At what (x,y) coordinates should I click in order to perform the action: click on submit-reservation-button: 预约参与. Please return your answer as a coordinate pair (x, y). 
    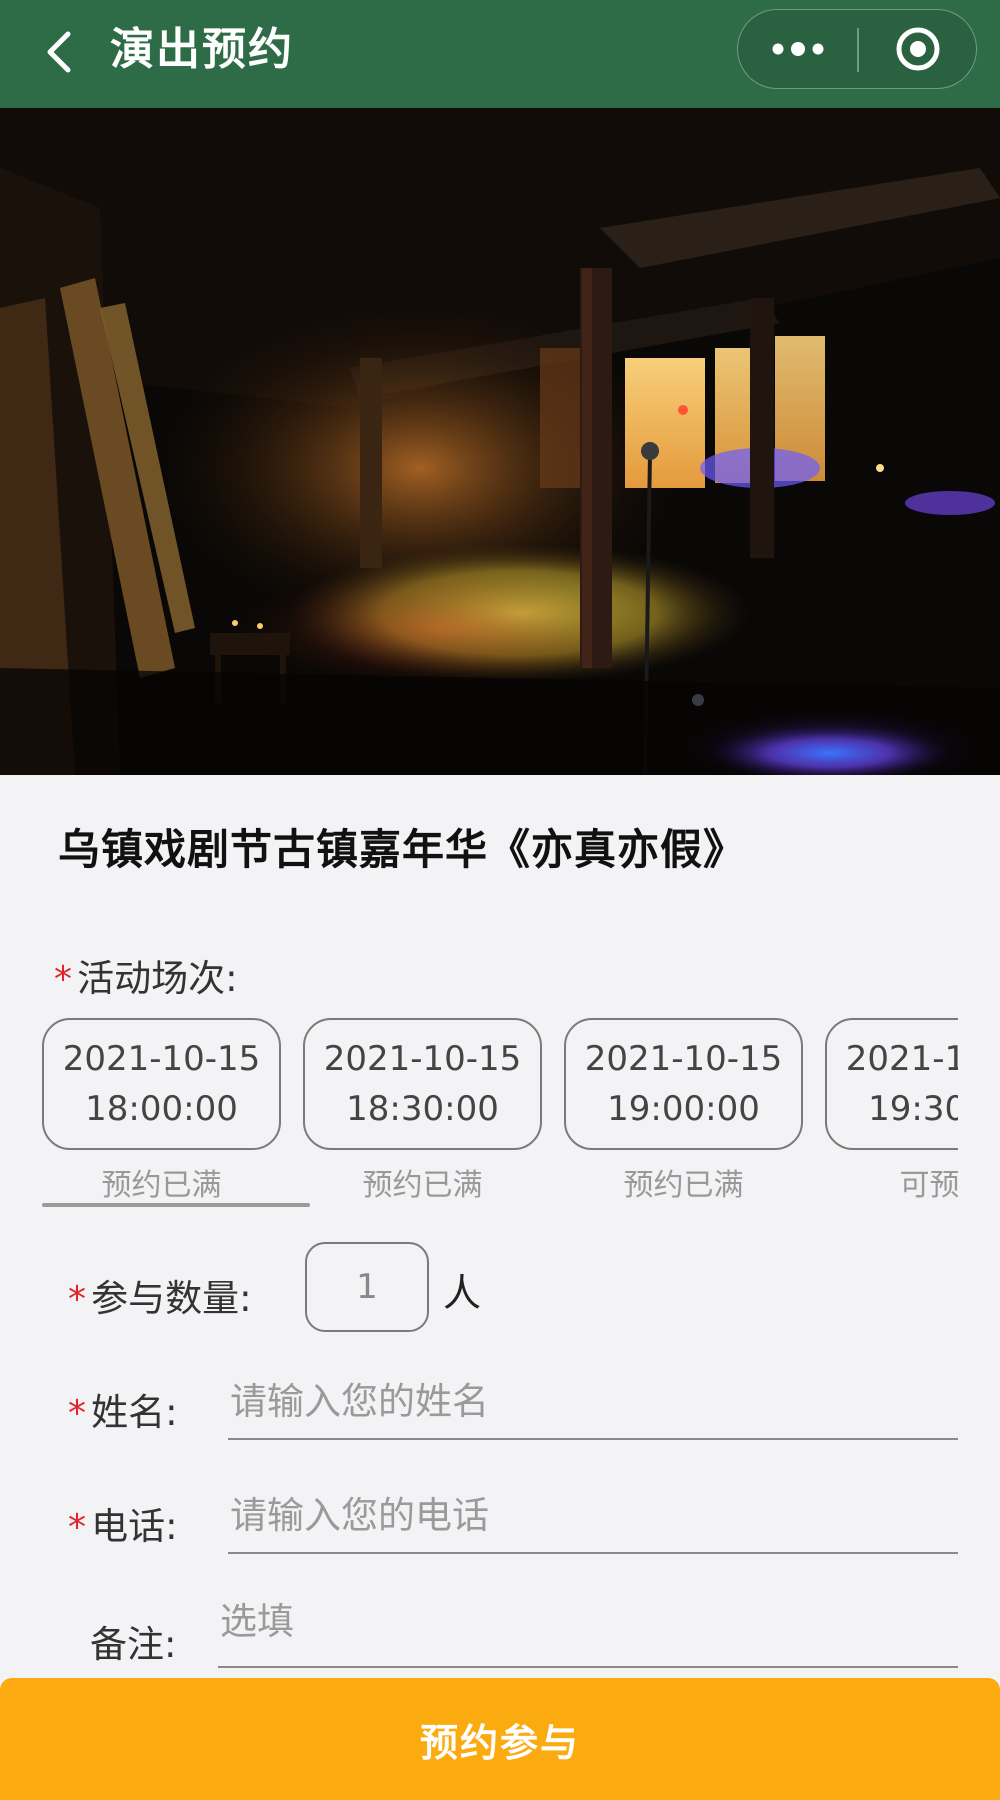
    Looking at the image, I should click on (500, 1739).